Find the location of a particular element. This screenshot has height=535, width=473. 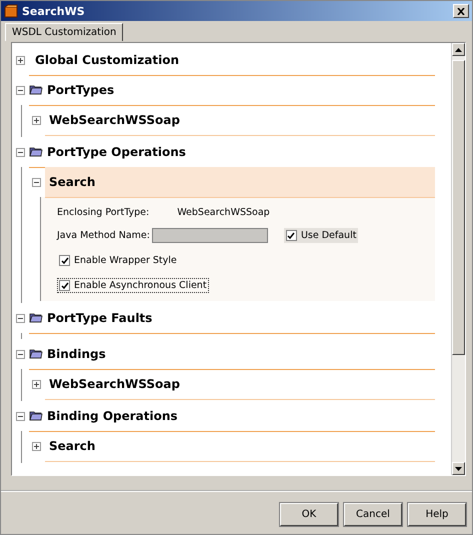

tab: WSDL Customization is located at coordinates (64, 32).